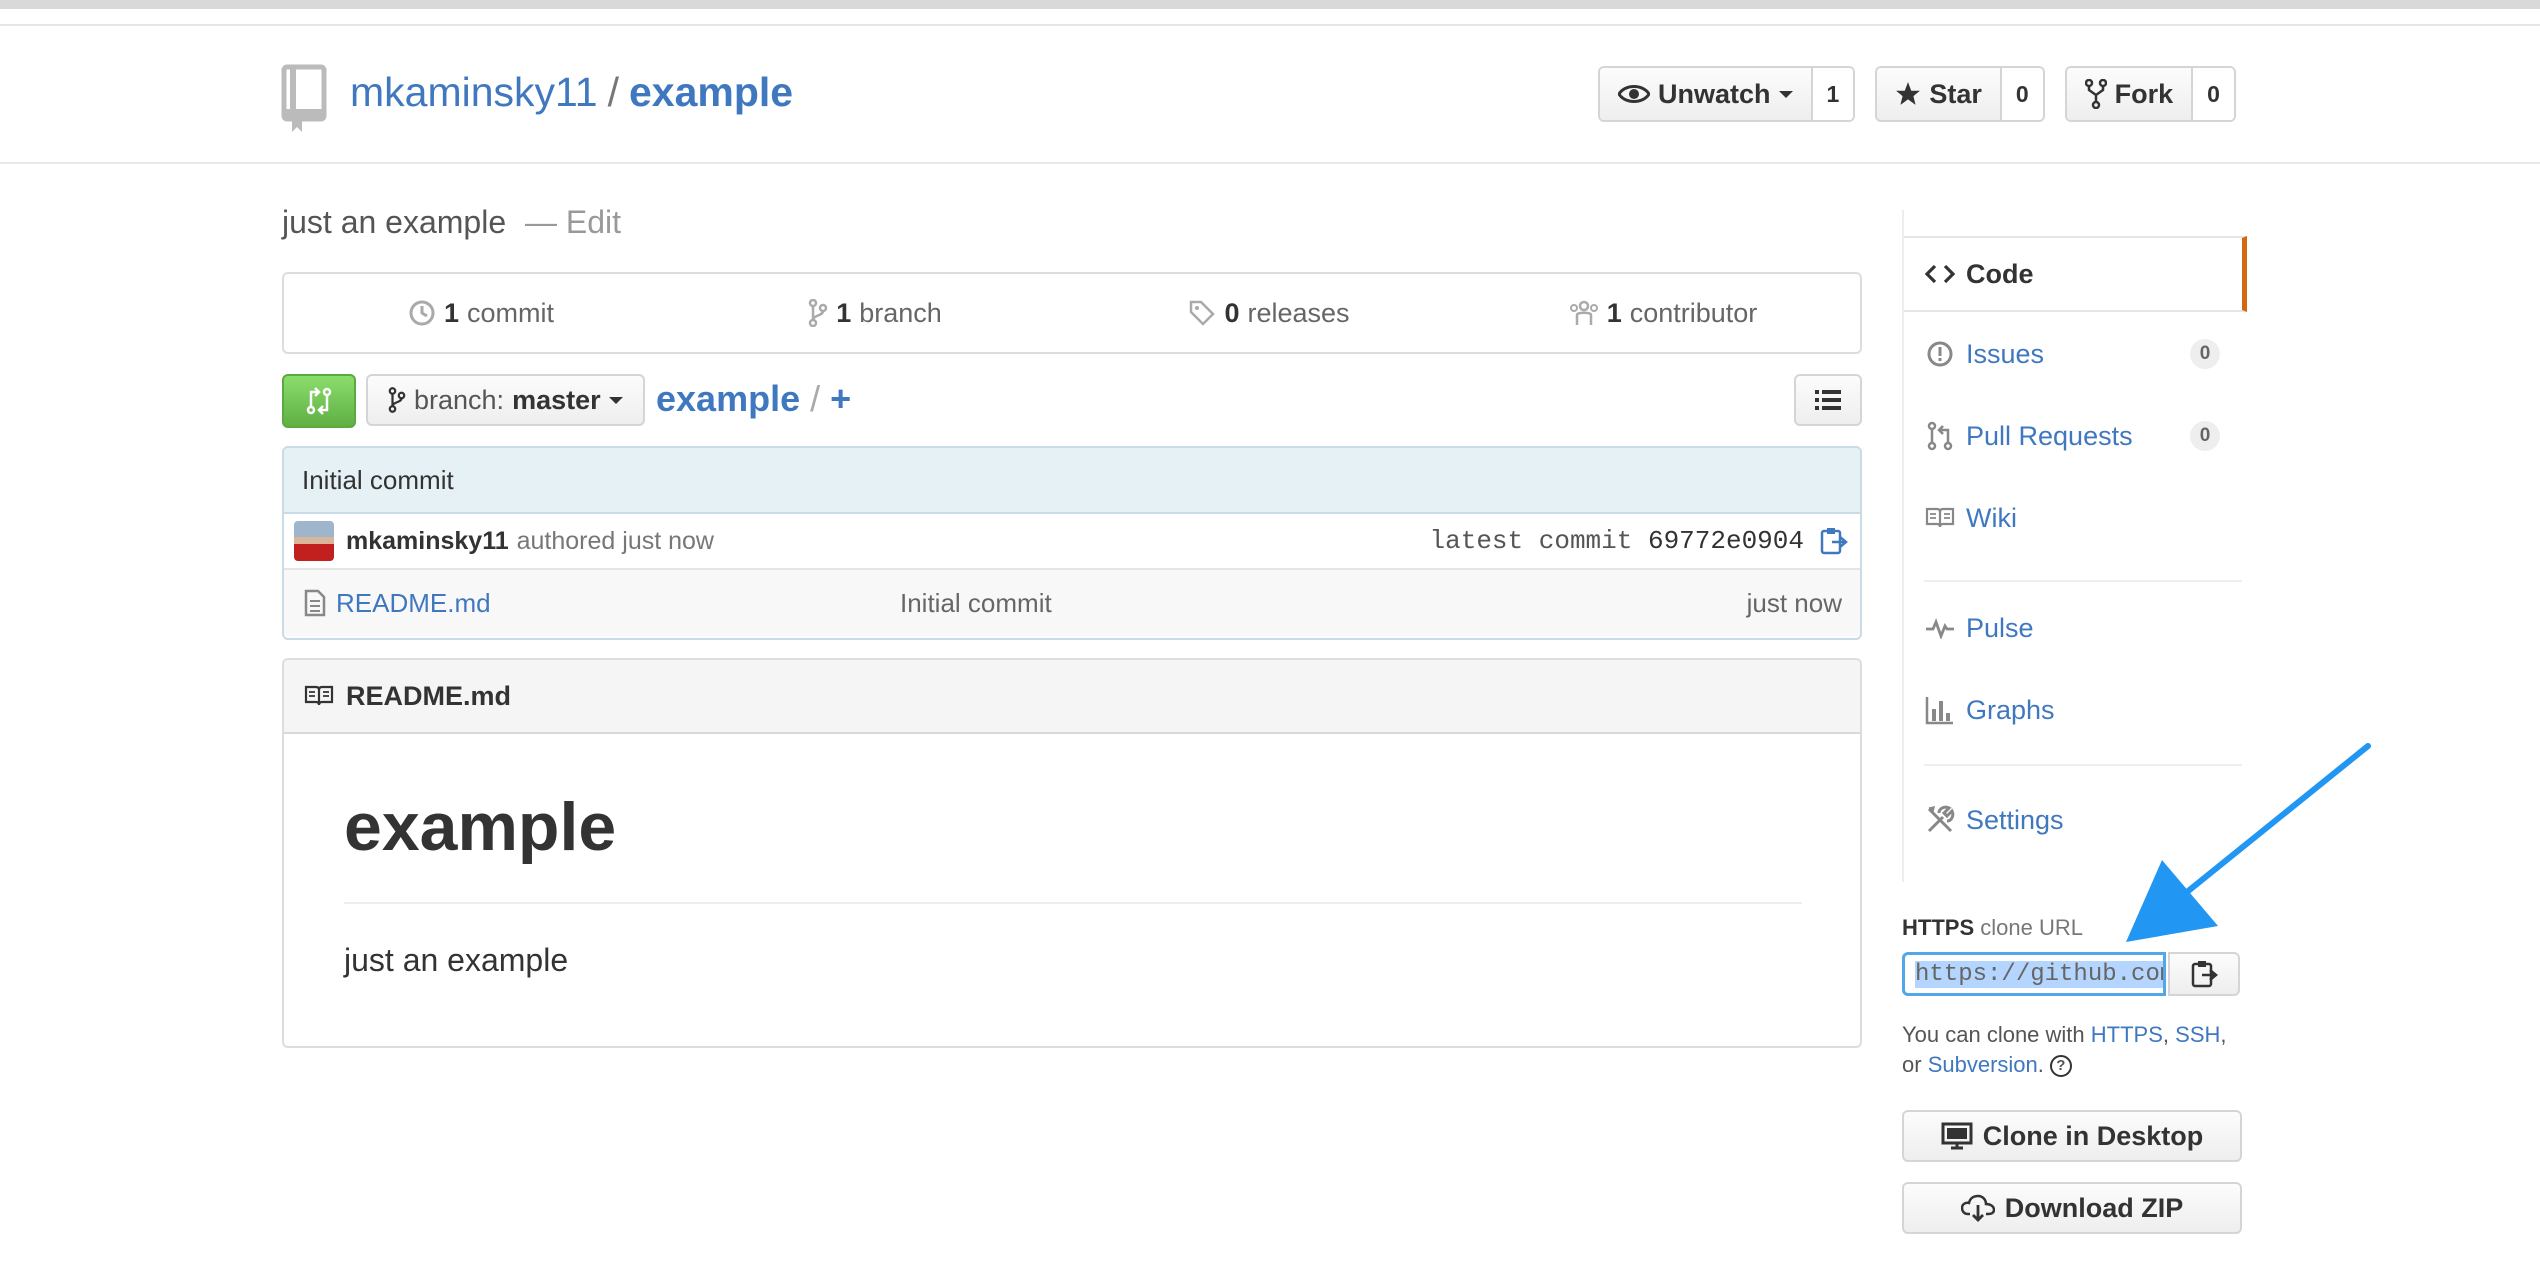  What do you see at coordinates (2049, 435) in the screenshot?
I see `nav-pull-requests-label: Pull Requests` at bounding box center [2049, 435].